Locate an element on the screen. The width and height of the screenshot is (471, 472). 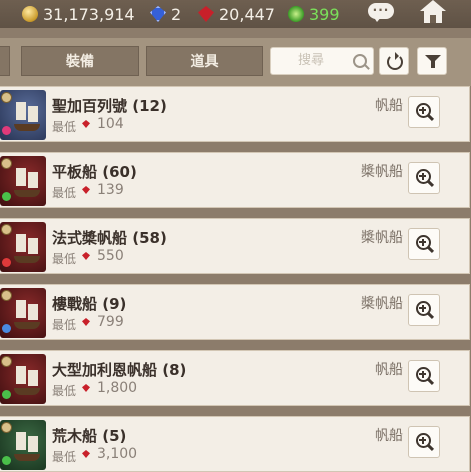
list-item: 樓戰船 (9) 最低 799 槳帆船 is located at coordinates (235, 312).